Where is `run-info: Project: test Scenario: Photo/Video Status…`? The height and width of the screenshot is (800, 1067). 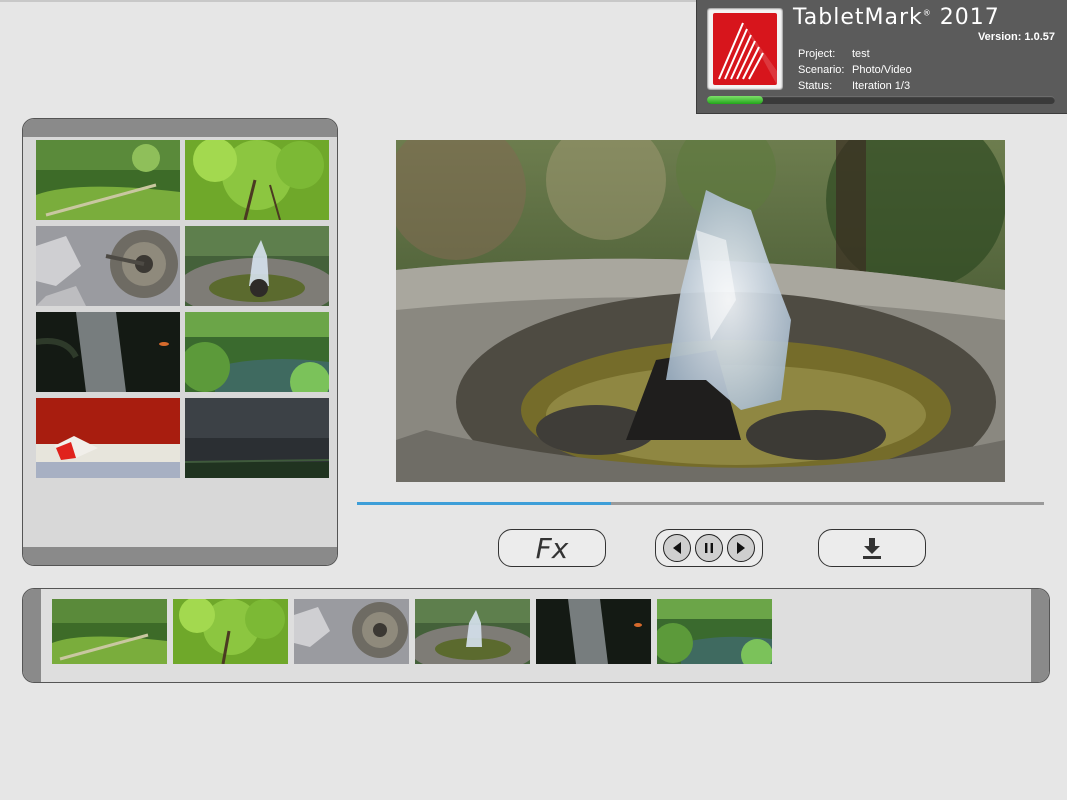
run-info: Project: test Scenario: Photo/Video Status… is located at coordinates (855, 70).